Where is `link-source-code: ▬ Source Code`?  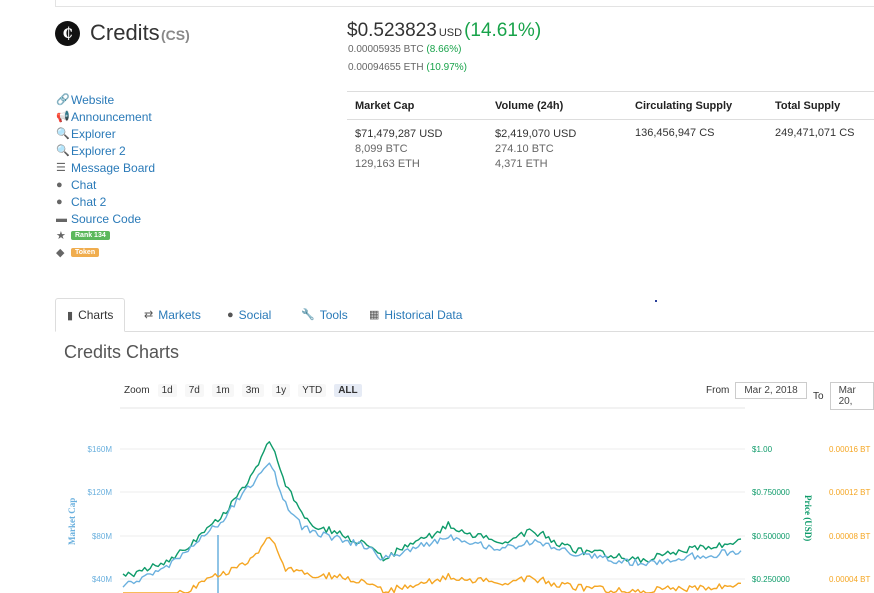 link-source-code: ▬ Source Code is located at coordinates (105, 218).